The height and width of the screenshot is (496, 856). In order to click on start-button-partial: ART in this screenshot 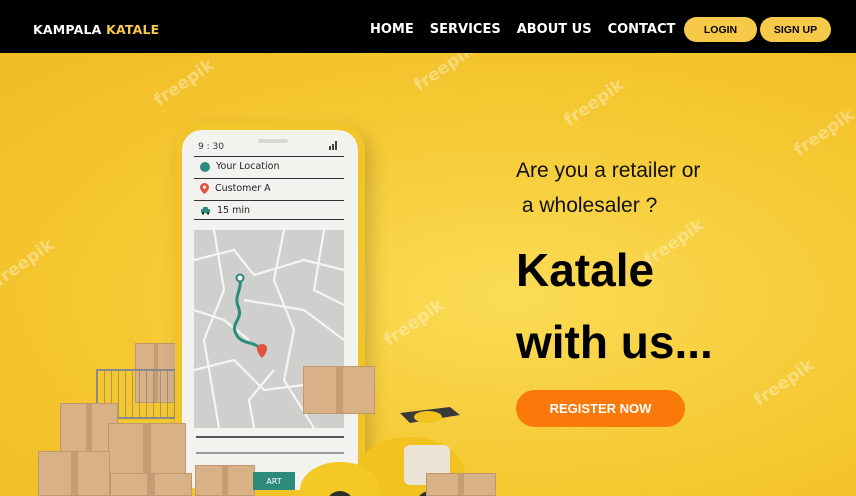, I will do `click(274, 481)`.